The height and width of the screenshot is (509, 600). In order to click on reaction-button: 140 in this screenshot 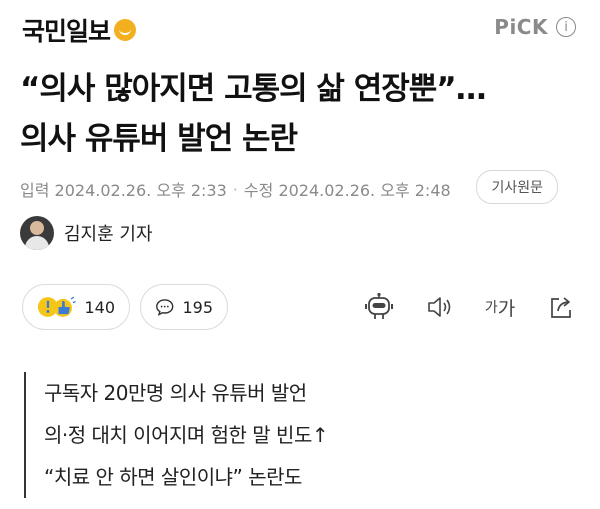, I will do `click(76, 307)`.